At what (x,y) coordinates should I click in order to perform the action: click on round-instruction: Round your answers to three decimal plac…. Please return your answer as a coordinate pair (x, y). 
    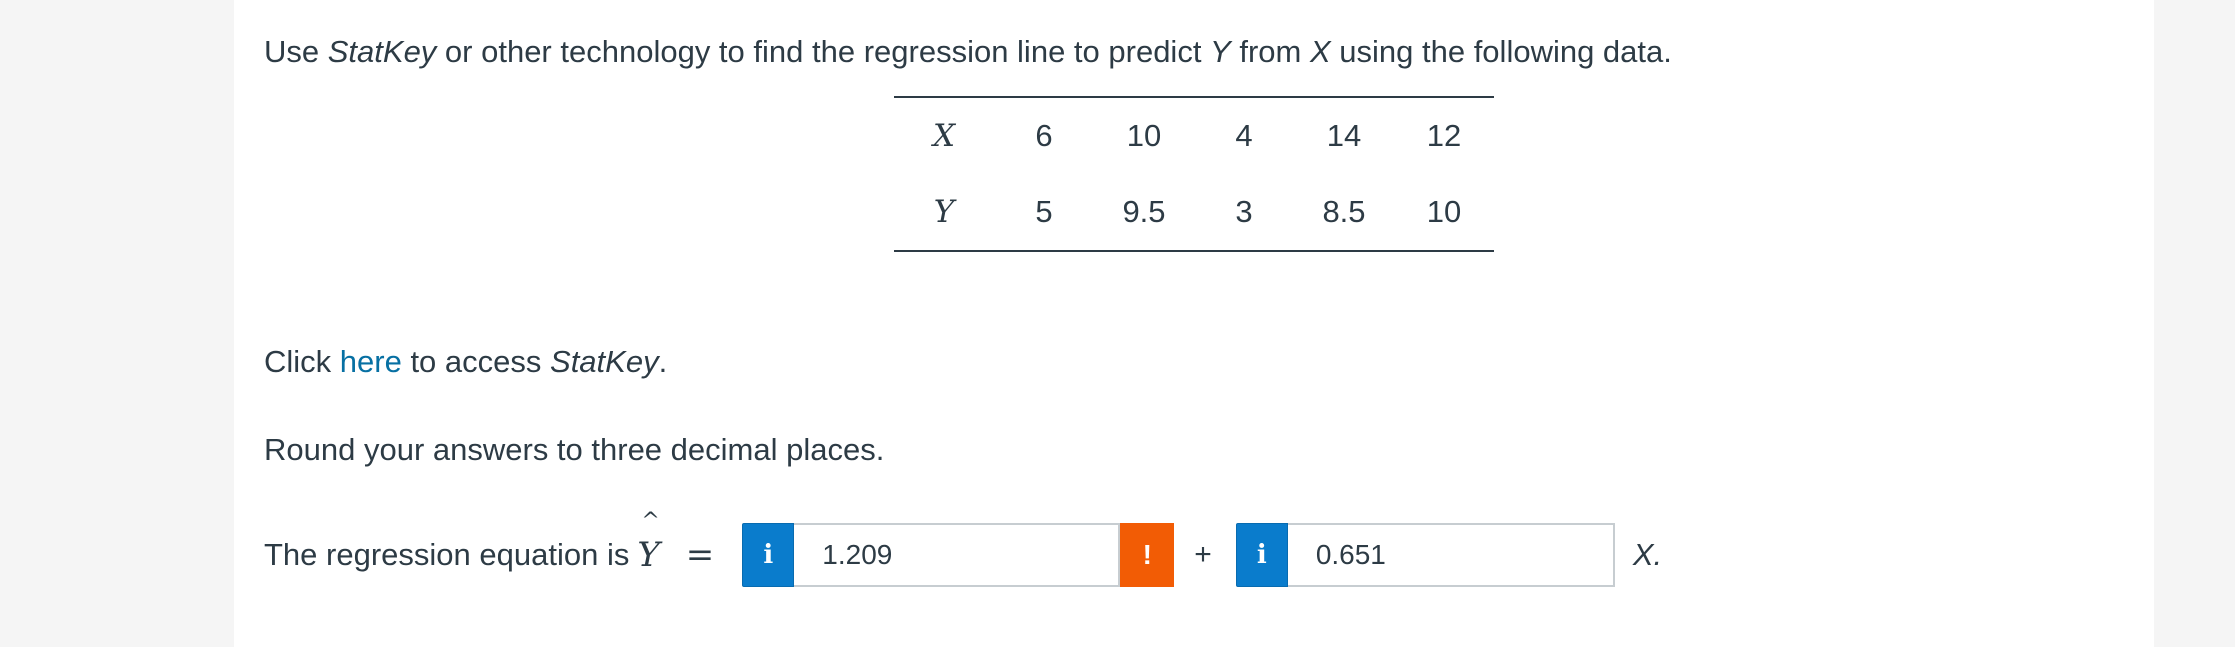
    Looking at the image, I should click on (574, 449).